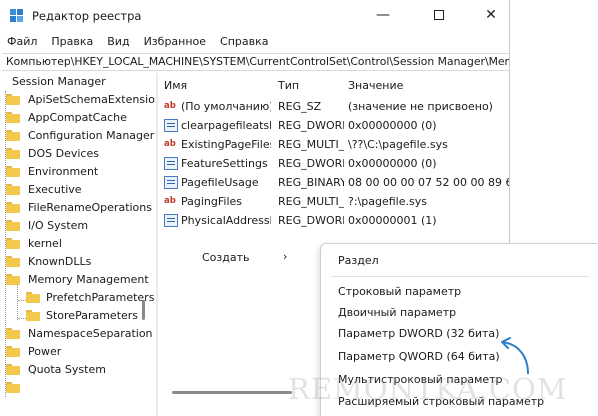 This screenshot has width=598, height=416. I want to click on tree-item-label: I/O System, so click(58, 225).